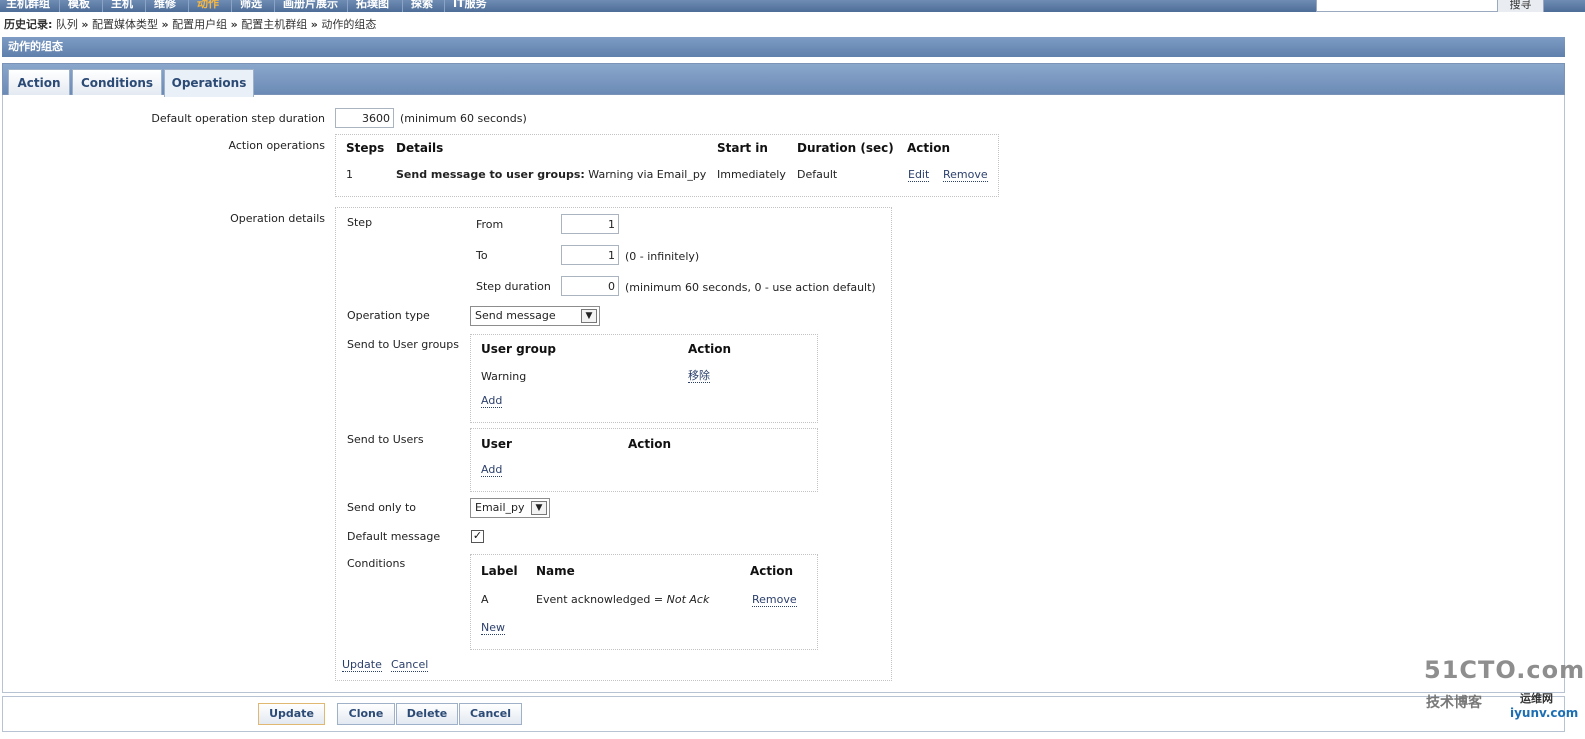 The width and height of the screenshot is (1585, 739). What do you see at coordinates (372, 5) in the screenshot?
I see `nav-maps: 拓璞图` at bounding box center [372, 5].